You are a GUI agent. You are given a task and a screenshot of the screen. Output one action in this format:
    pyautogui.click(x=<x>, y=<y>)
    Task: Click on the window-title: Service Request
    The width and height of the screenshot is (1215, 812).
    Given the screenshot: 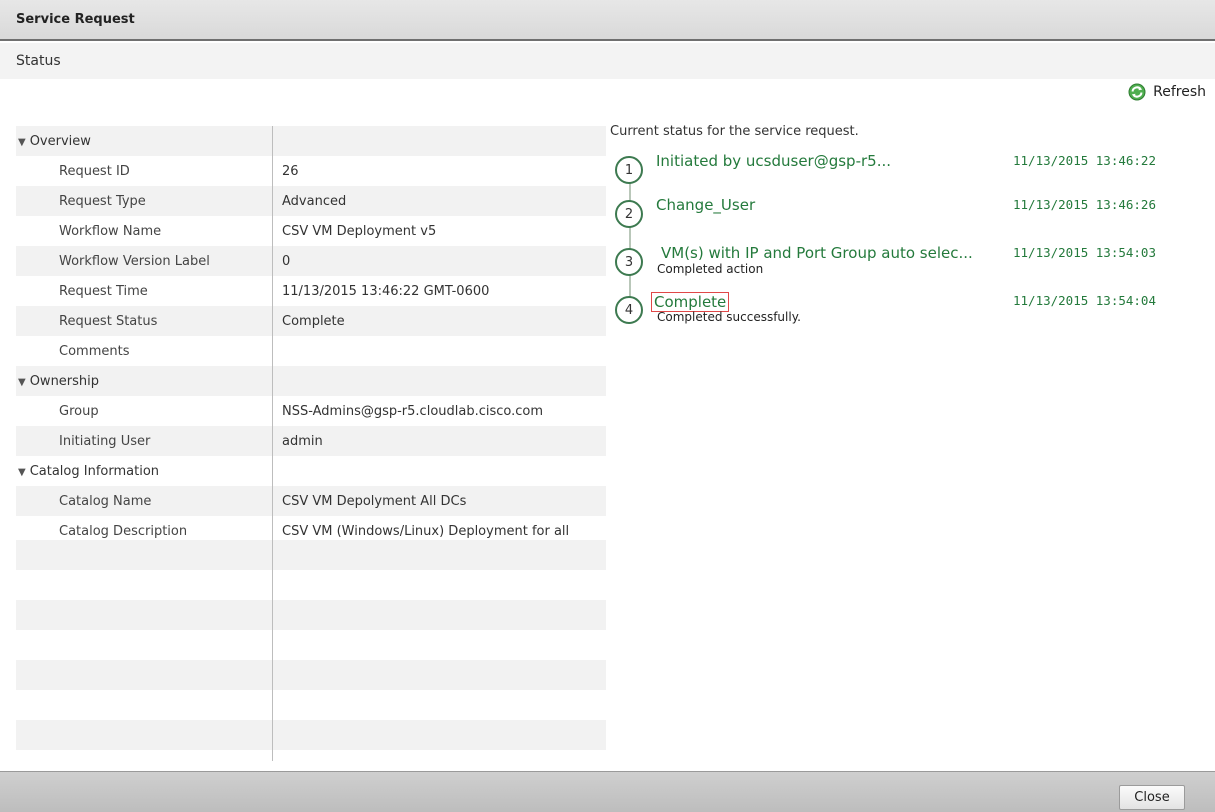 What is the action you would take?
    pyautogui.click(x=75, y=19)
    